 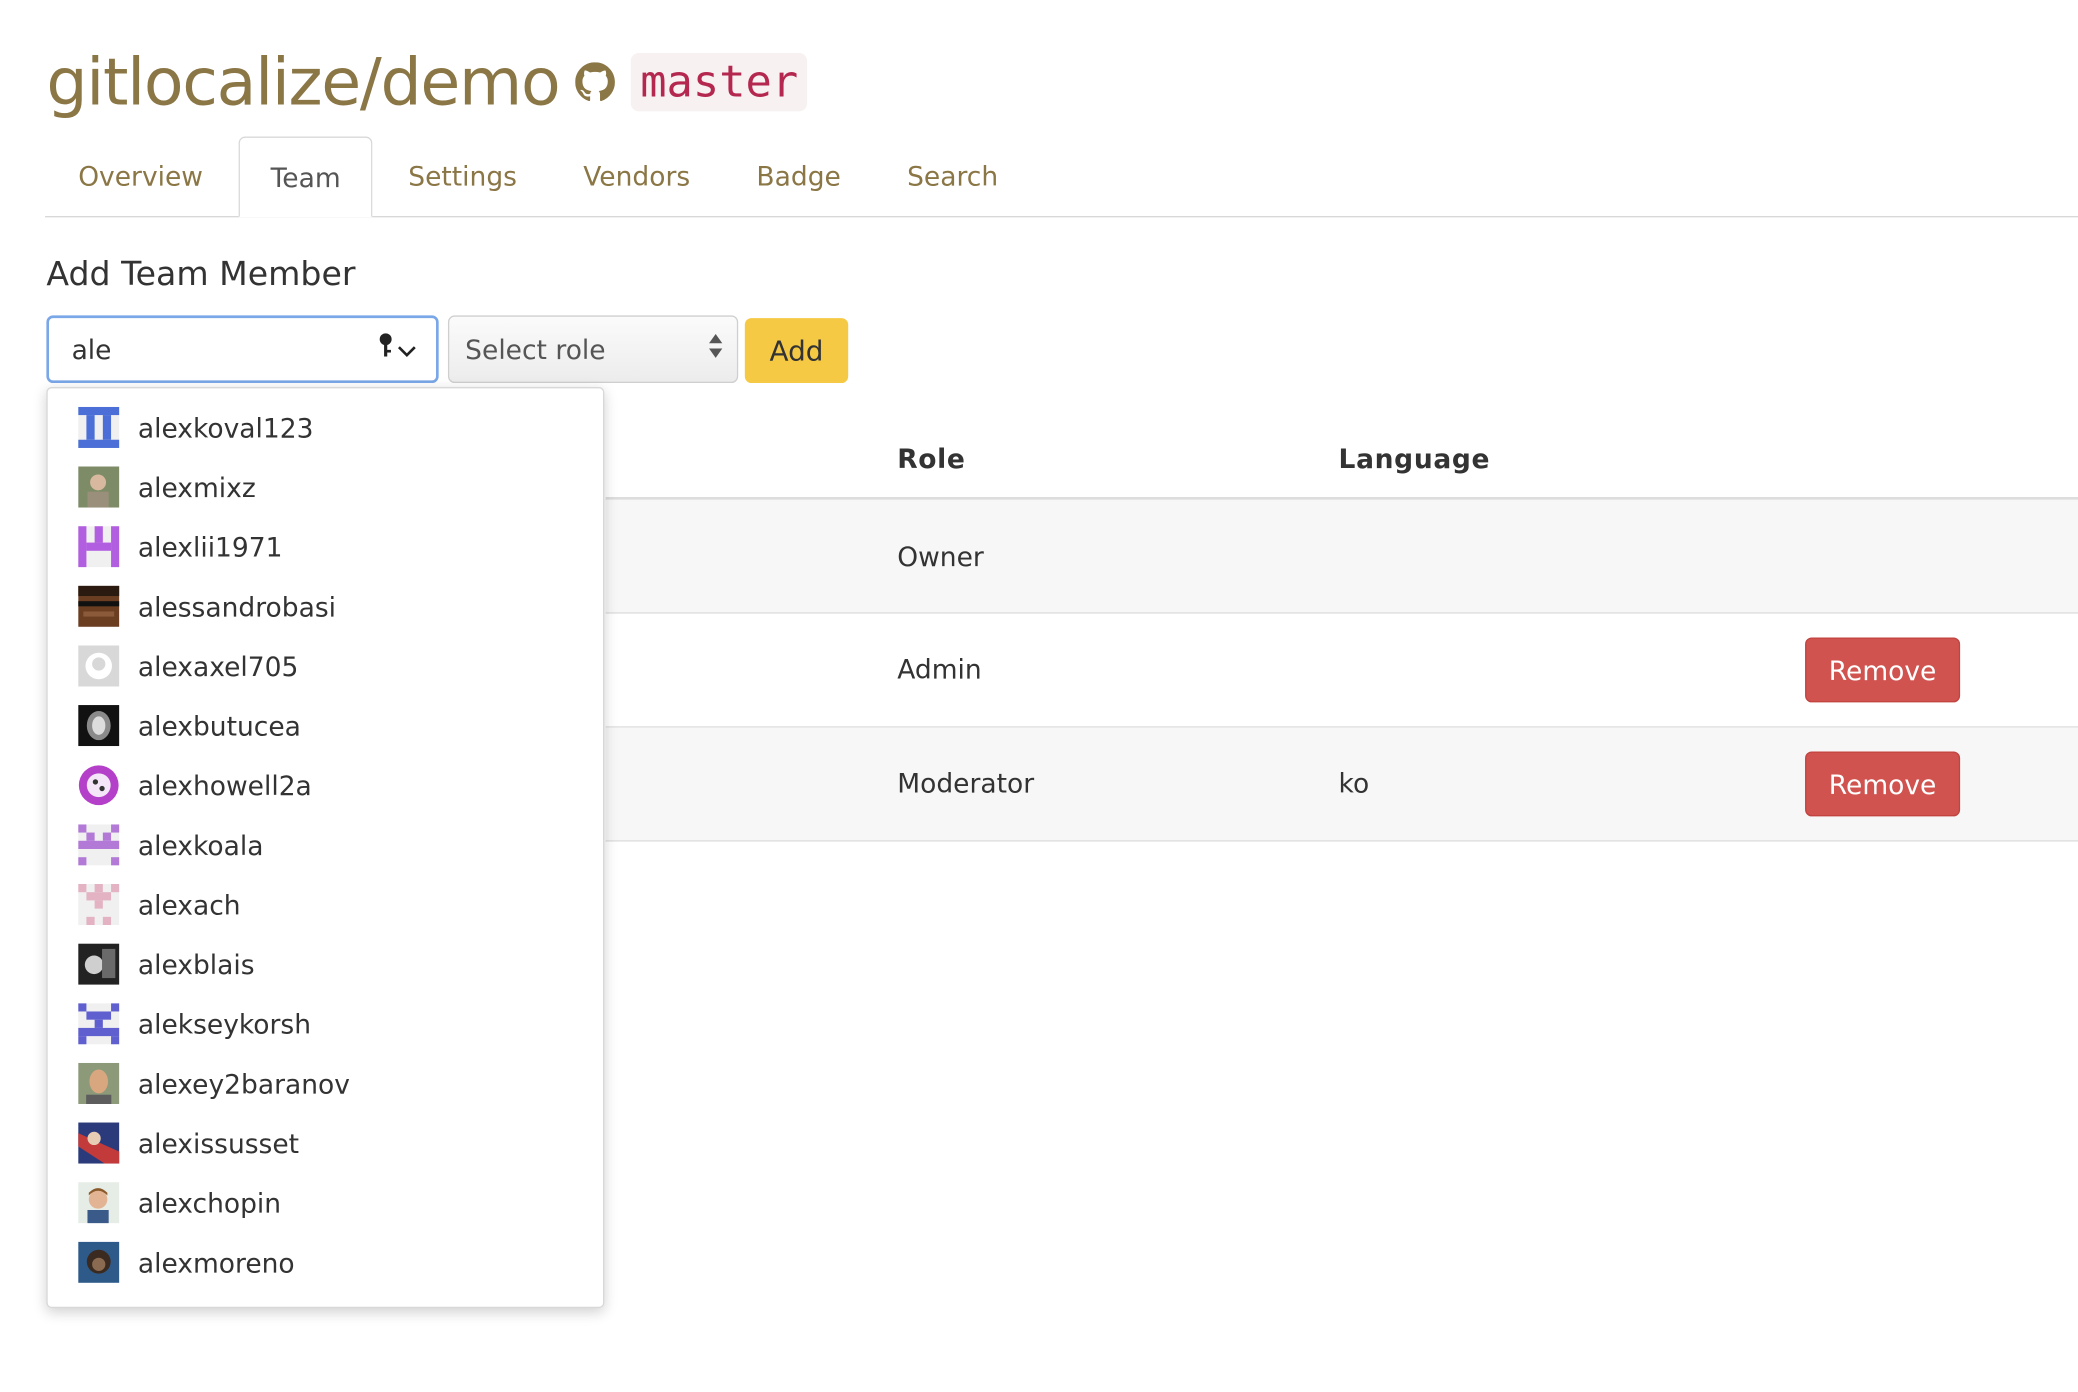 I want to click on suggestion-item: alexey2baranov, so click(x=325, y=1084).